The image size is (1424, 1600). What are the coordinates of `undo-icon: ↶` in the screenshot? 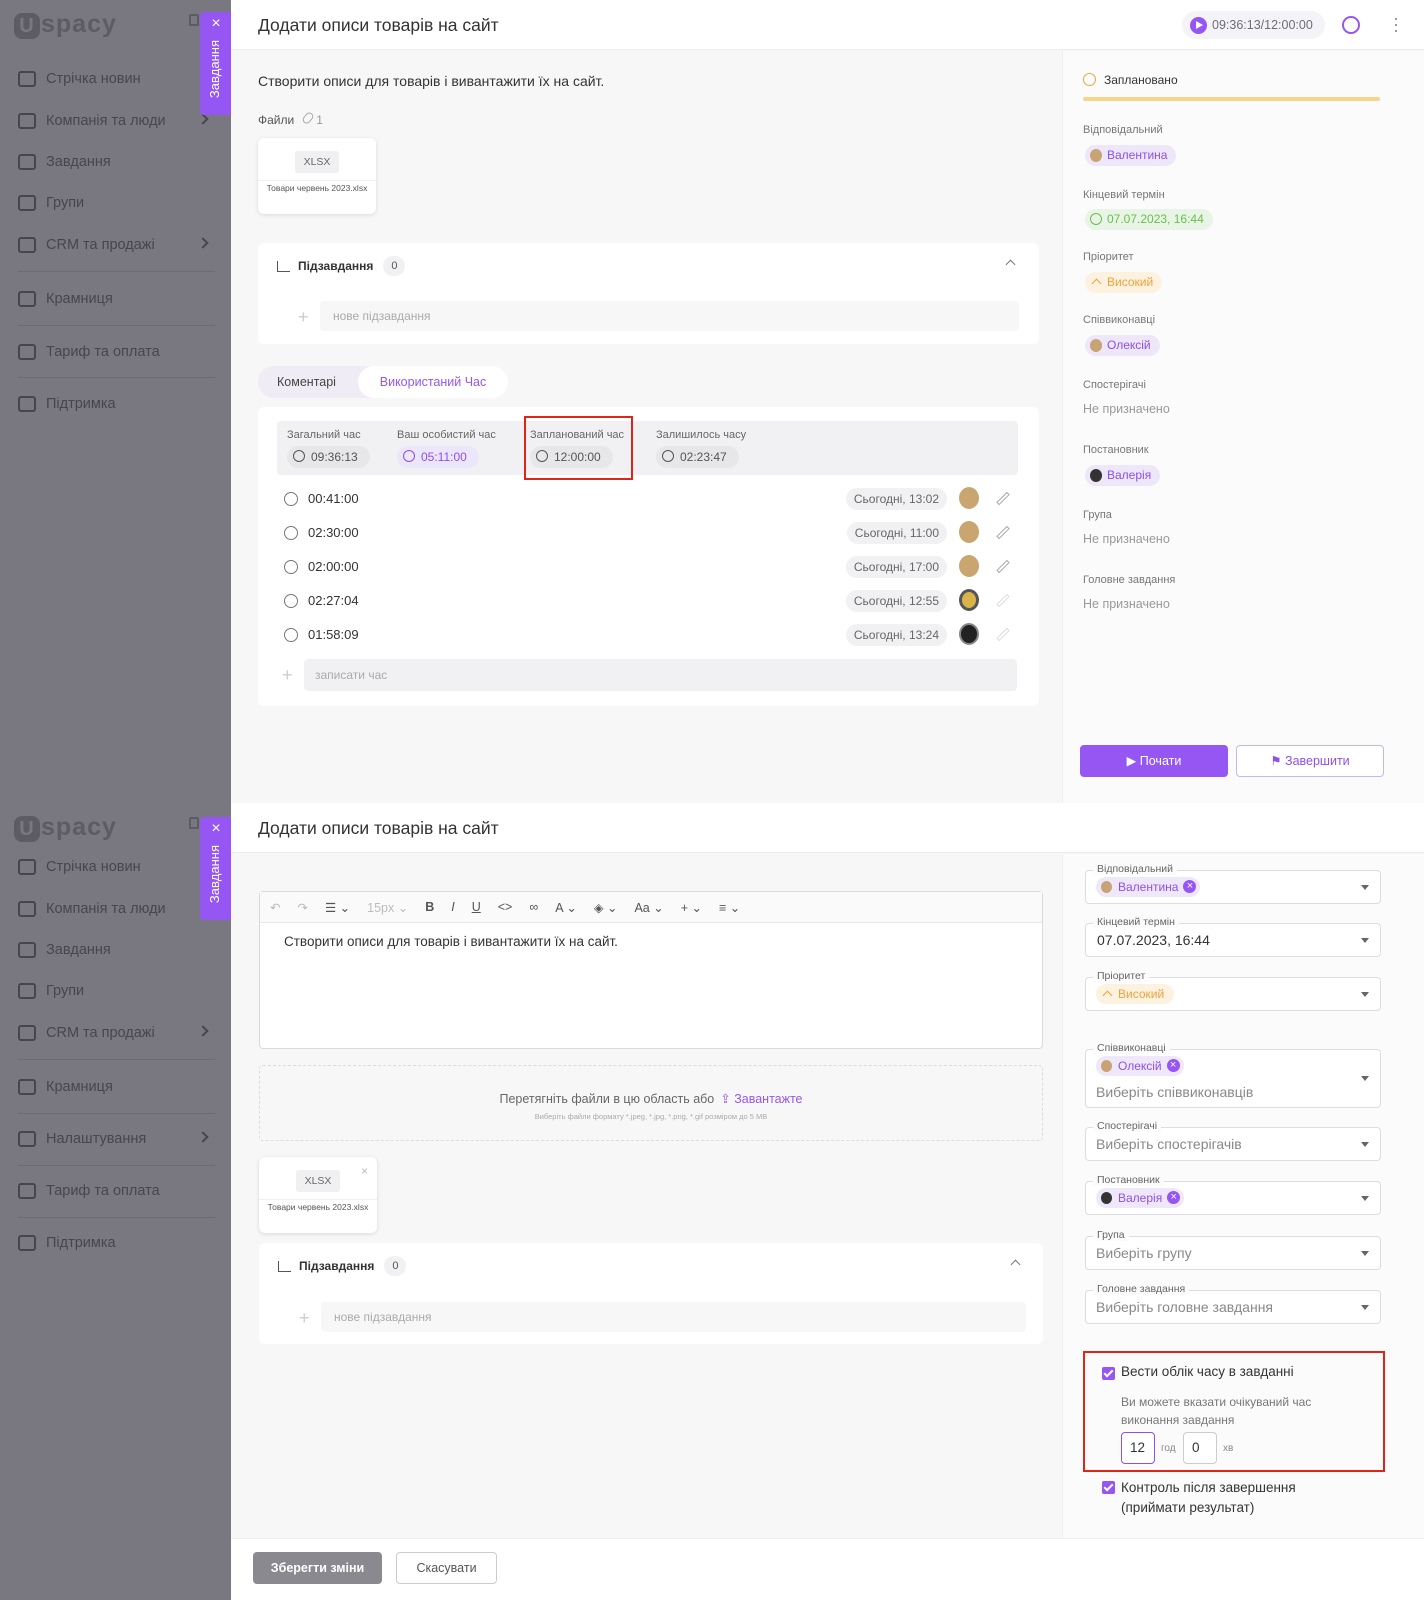 It's located at (275, 907).